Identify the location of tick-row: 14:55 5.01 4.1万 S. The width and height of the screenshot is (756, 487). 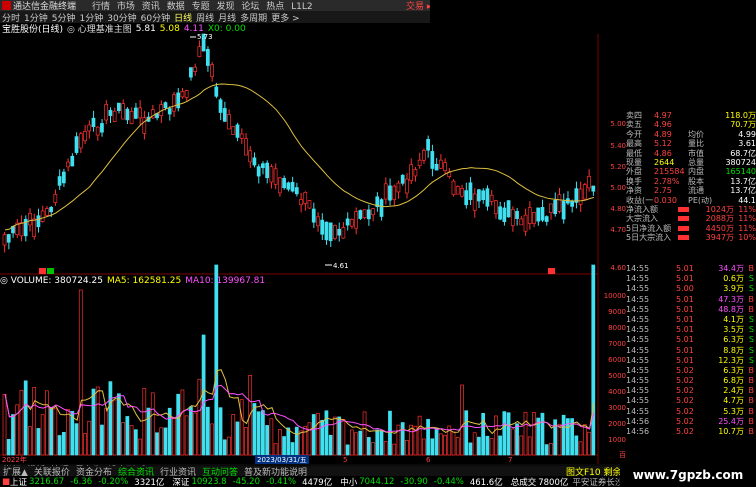
(691, 320).